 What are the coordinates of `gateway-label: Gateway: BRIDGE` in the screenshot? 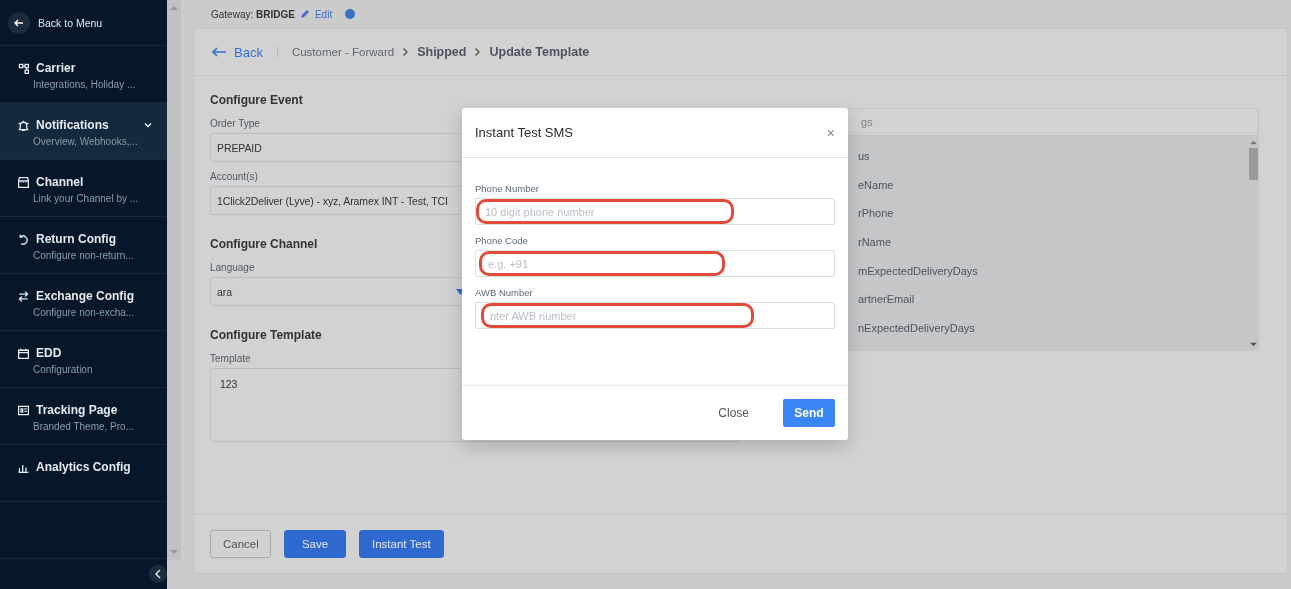 It's located at (253, 14).